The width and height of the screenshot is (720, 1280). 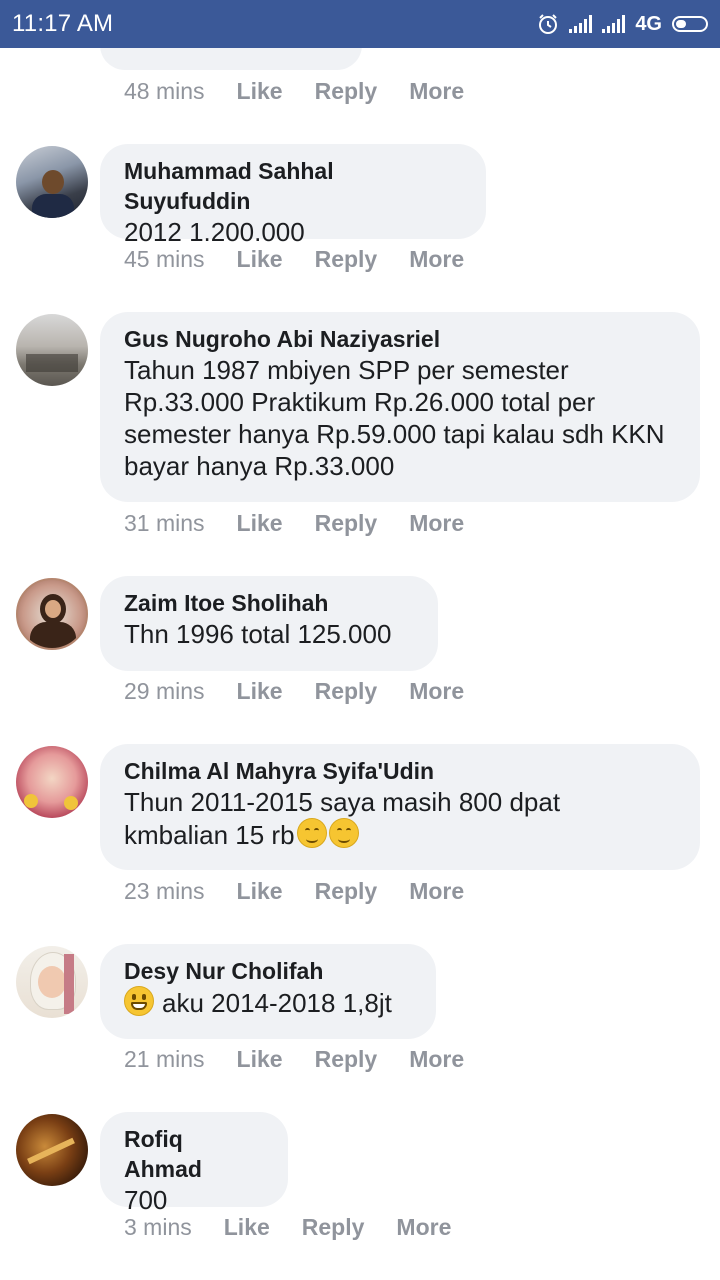 I want to click on commenter-name: Chilma Al Mahyra Syifa'Udin, so click(x=400, y=771).